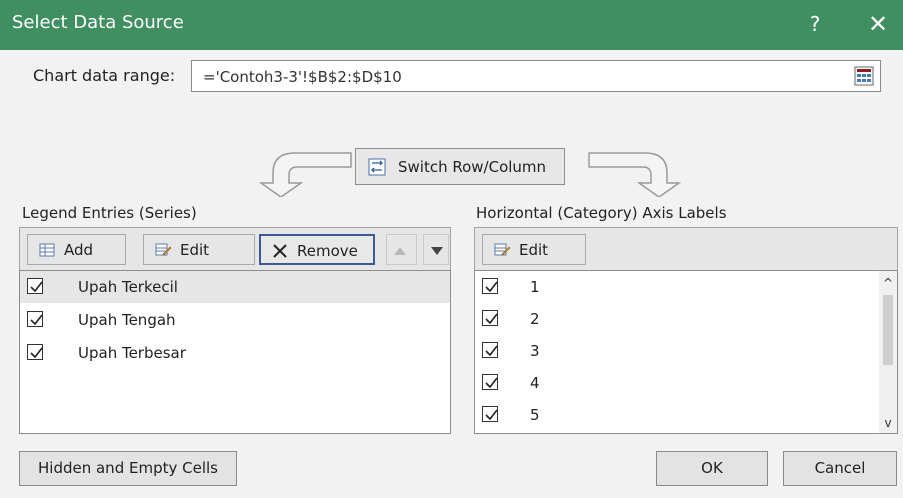 The width and height of the screenshot is (903, 498). Describe the element at coordinates (302, 77) in the screenshot. I see `chart-data-range-value: ='Contoh3-3'!$B$2:$D$10` at that location.